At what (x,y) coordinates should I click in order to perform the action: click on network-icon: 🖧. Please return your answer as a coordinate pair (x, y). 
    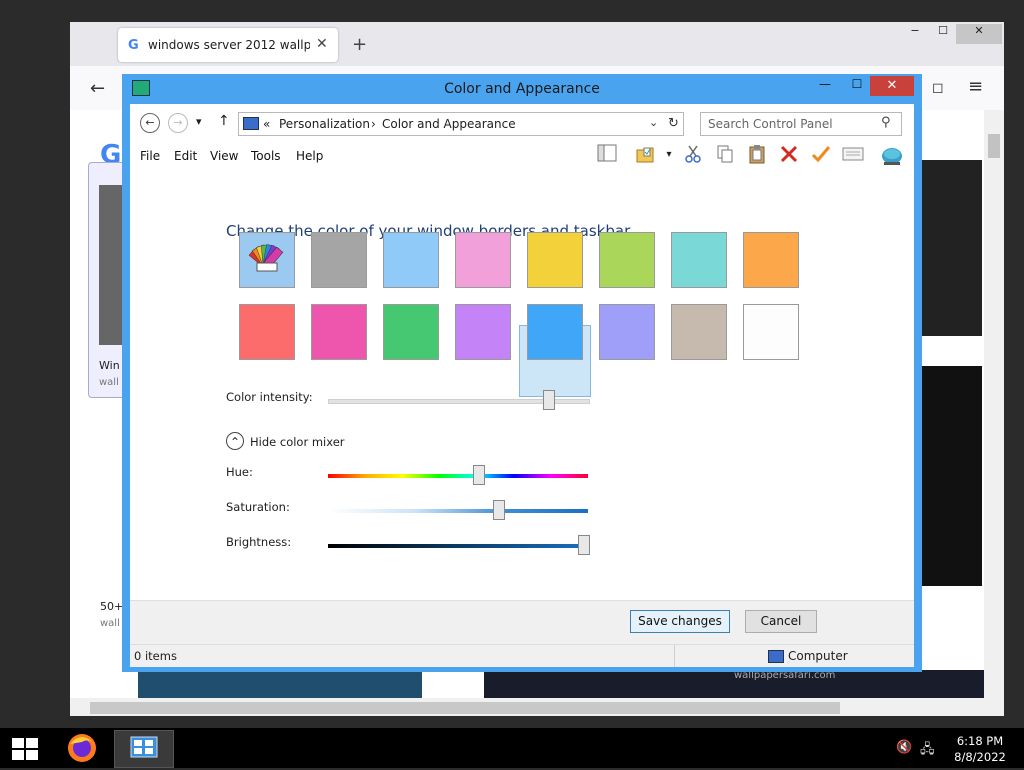
    Looking at the image, I should click on (927, 751).